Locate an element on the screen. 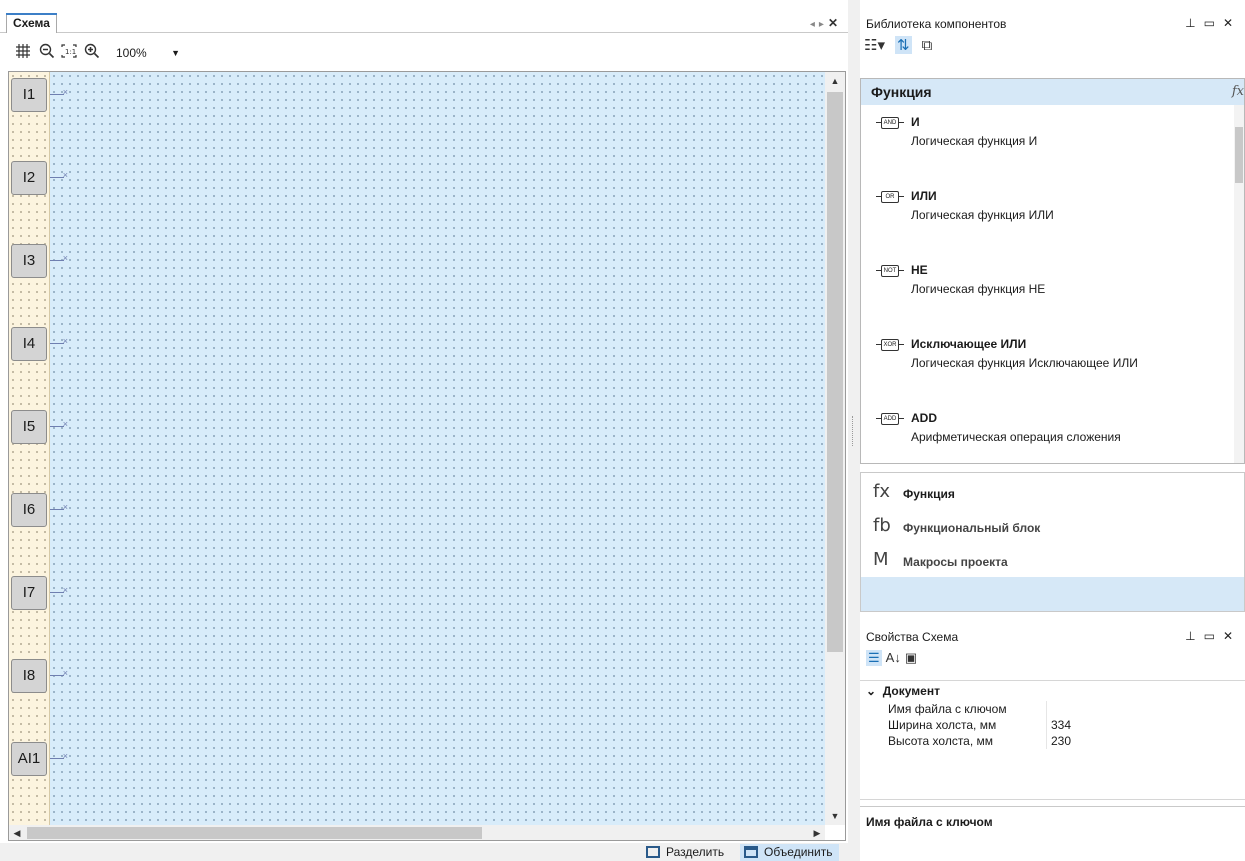  category-function-block: fb Функциональный блок is located at coordinates (1052, 528).